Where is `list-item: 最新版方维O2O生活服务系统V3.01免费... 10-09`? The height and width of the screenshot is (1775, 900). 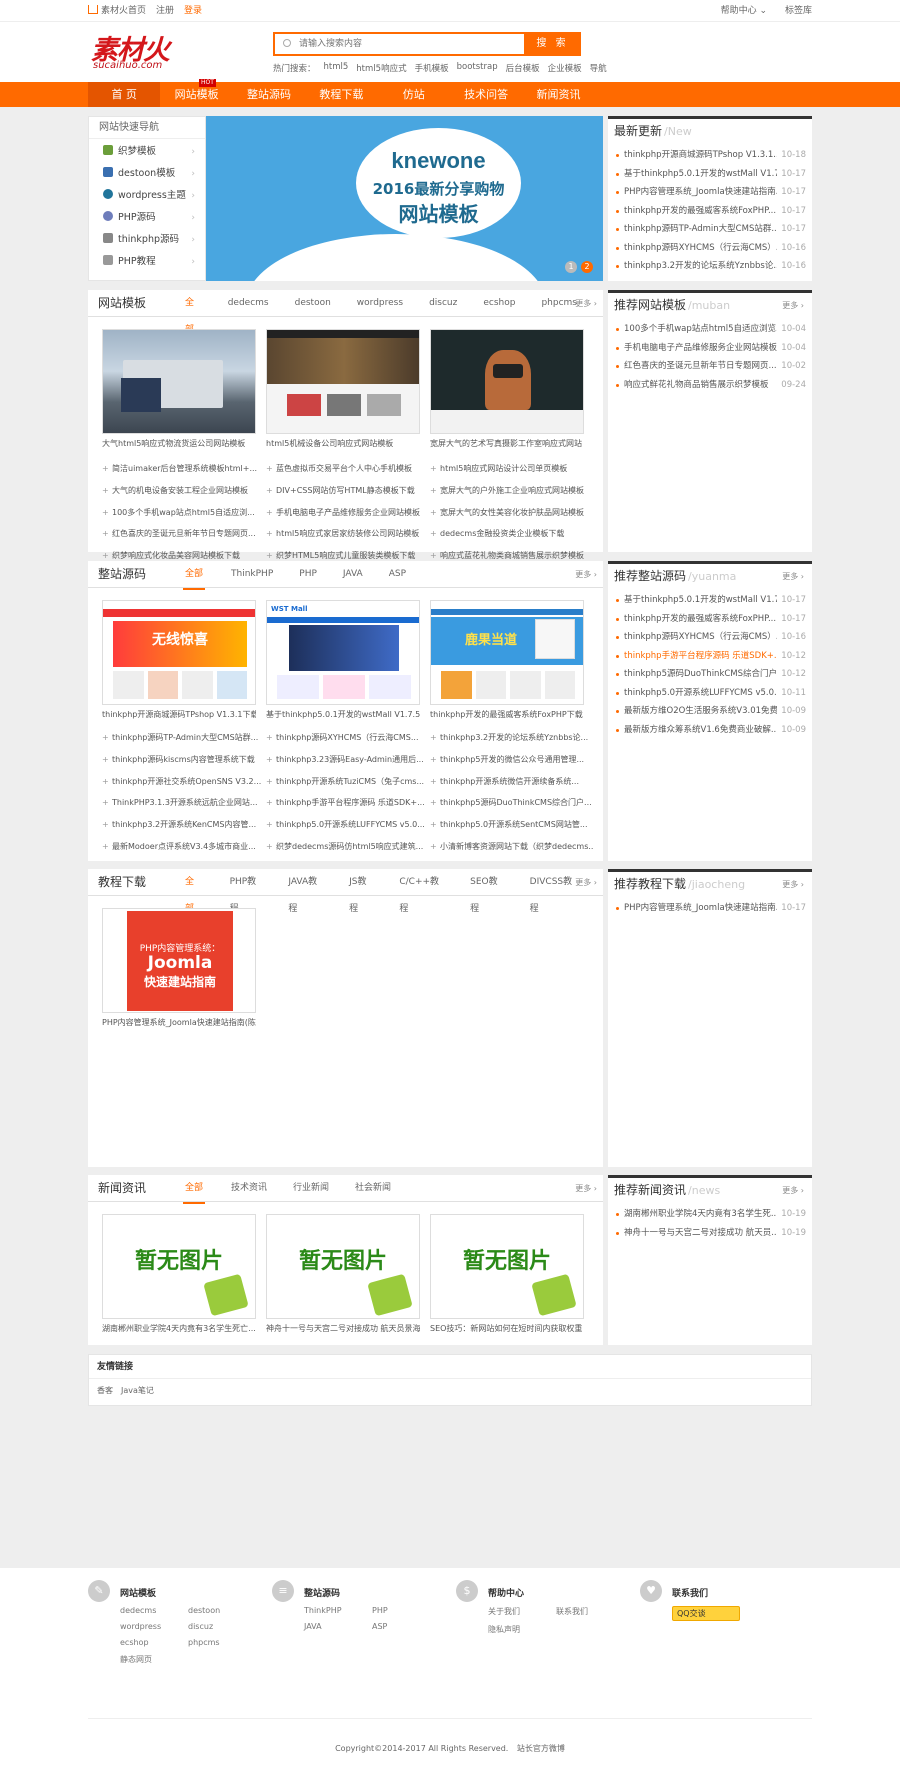 list-item: 最新版方维O2O生活服务系统V3.01免费... 10-09 is located at coordinates (711, 711).